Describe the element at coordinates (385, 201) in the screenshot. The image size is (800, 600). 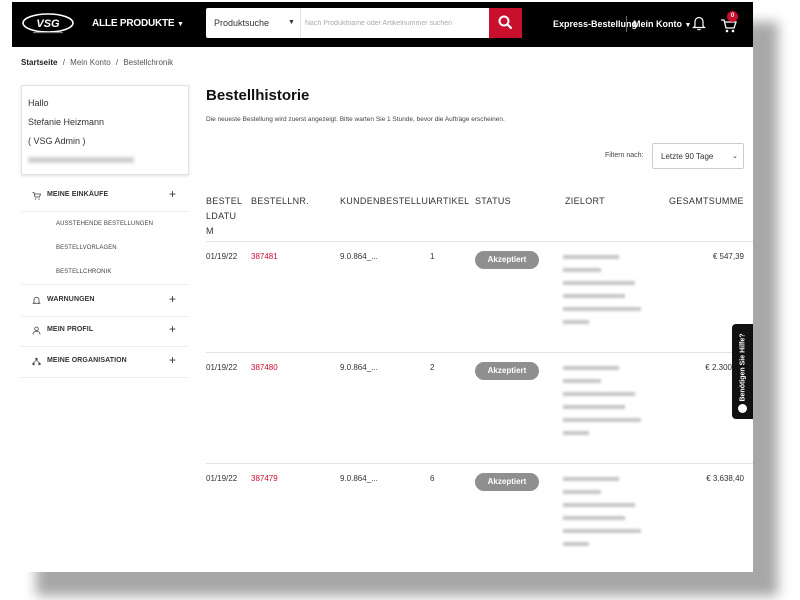
I see `column-header-customer-order: KUNDENBESTELLUI` at that location.